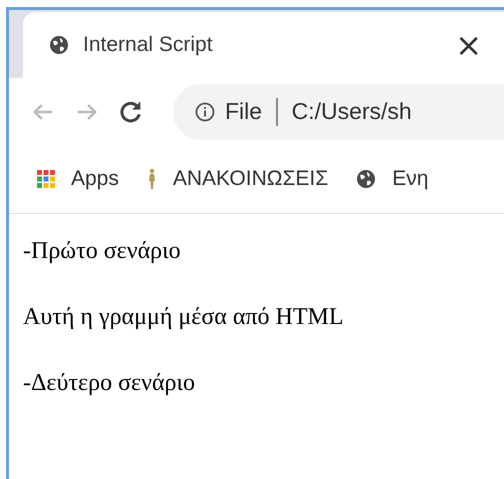 Image resolution: width=504 pixels, height=479 pixels. Describe the element at coordinates (263, 45) in the screenshot. I see `browser-tab: Internal Script ×` at that location.